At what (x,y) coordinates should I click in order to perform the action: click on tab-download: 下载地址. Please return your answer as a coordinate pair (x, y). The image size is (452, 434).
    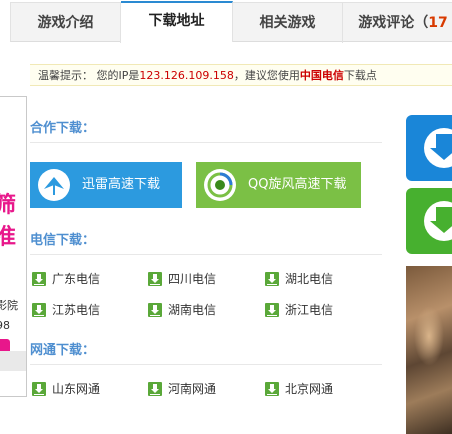
    Looking at the image, I should click on (177, 21).